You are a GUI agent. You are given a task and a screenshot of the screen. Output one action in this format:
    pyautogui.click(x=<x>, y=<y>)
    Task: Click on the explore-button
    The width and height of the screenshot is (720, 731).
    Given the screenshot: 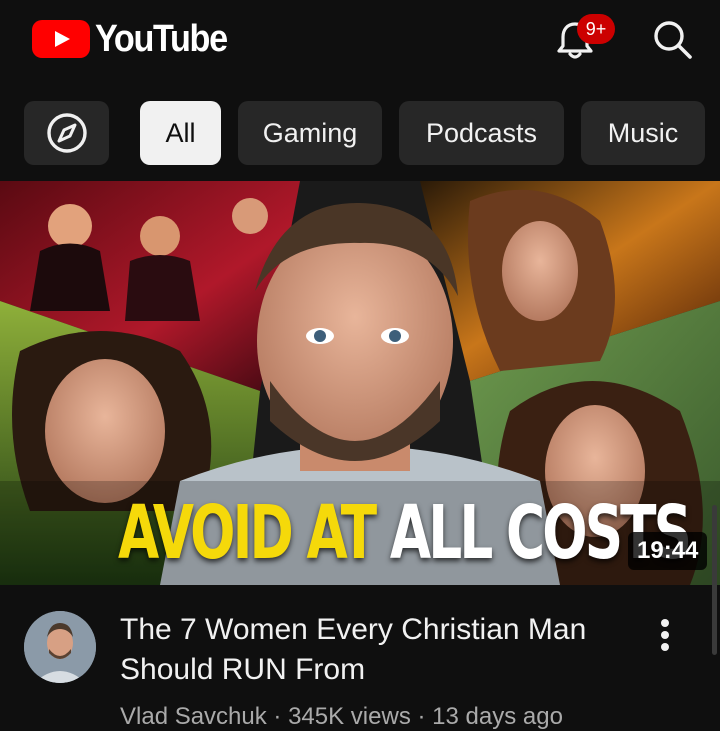 What is the action you would take?
    pyautogui.click(x=66, y=133)
    